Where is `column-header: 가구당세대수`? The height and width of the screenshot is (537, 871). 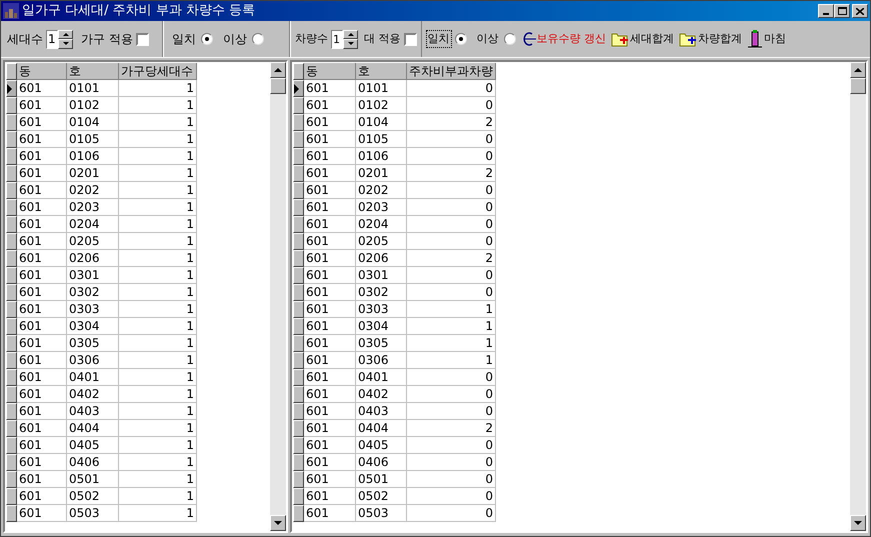
column-header: 가구당세대수 is located at coordinates (158, 71).